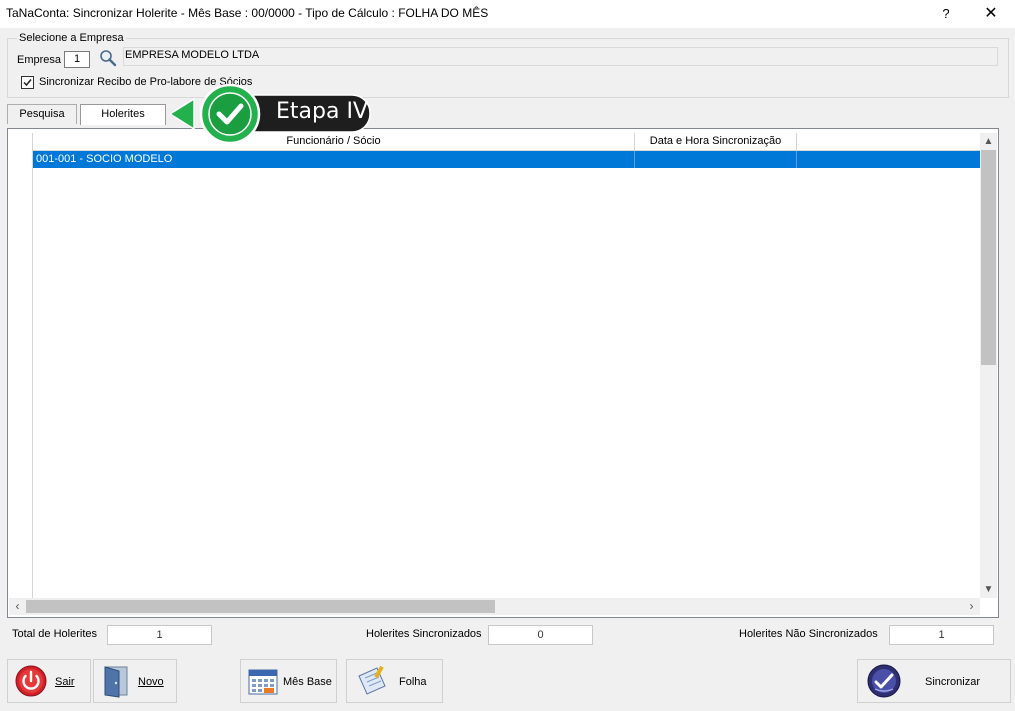 This screenshot has height=711, width=1015. I want to click on help-button: ?, so click(946, 14).